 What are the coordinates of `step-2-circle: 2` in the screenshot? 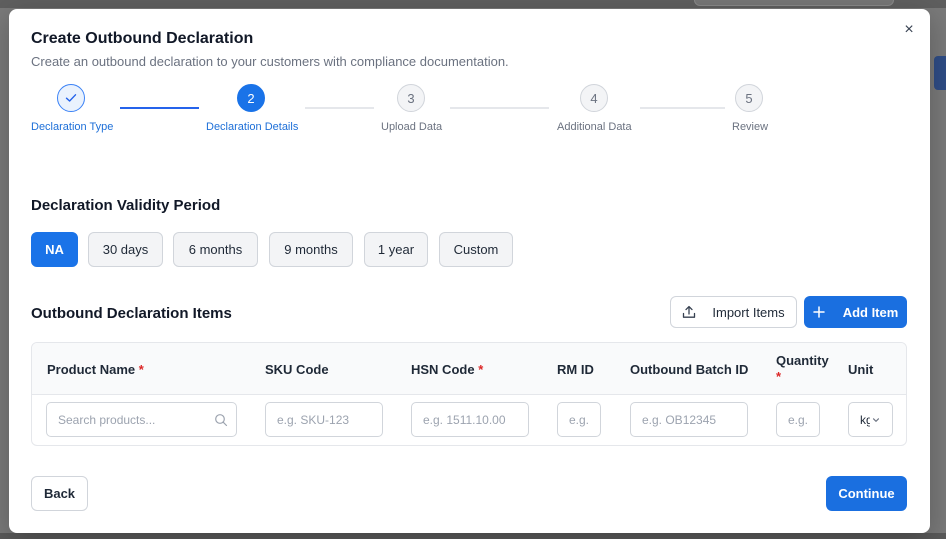 It's located at (251, 98).